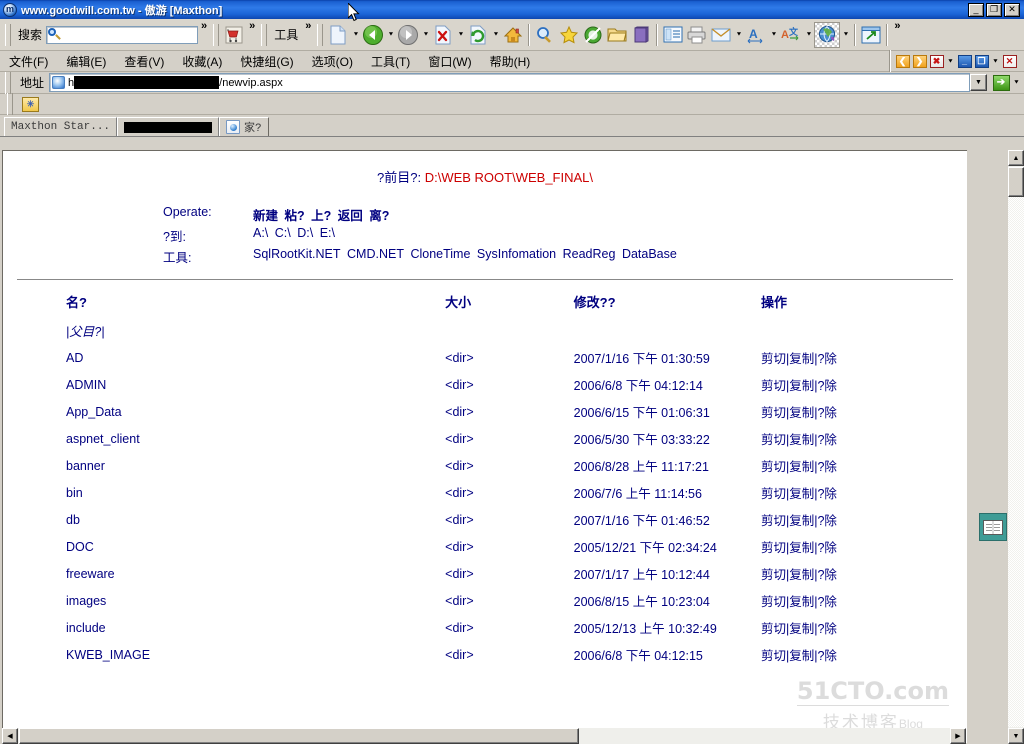  I want to click on tab-next-button: ❯, so click(919, 61).